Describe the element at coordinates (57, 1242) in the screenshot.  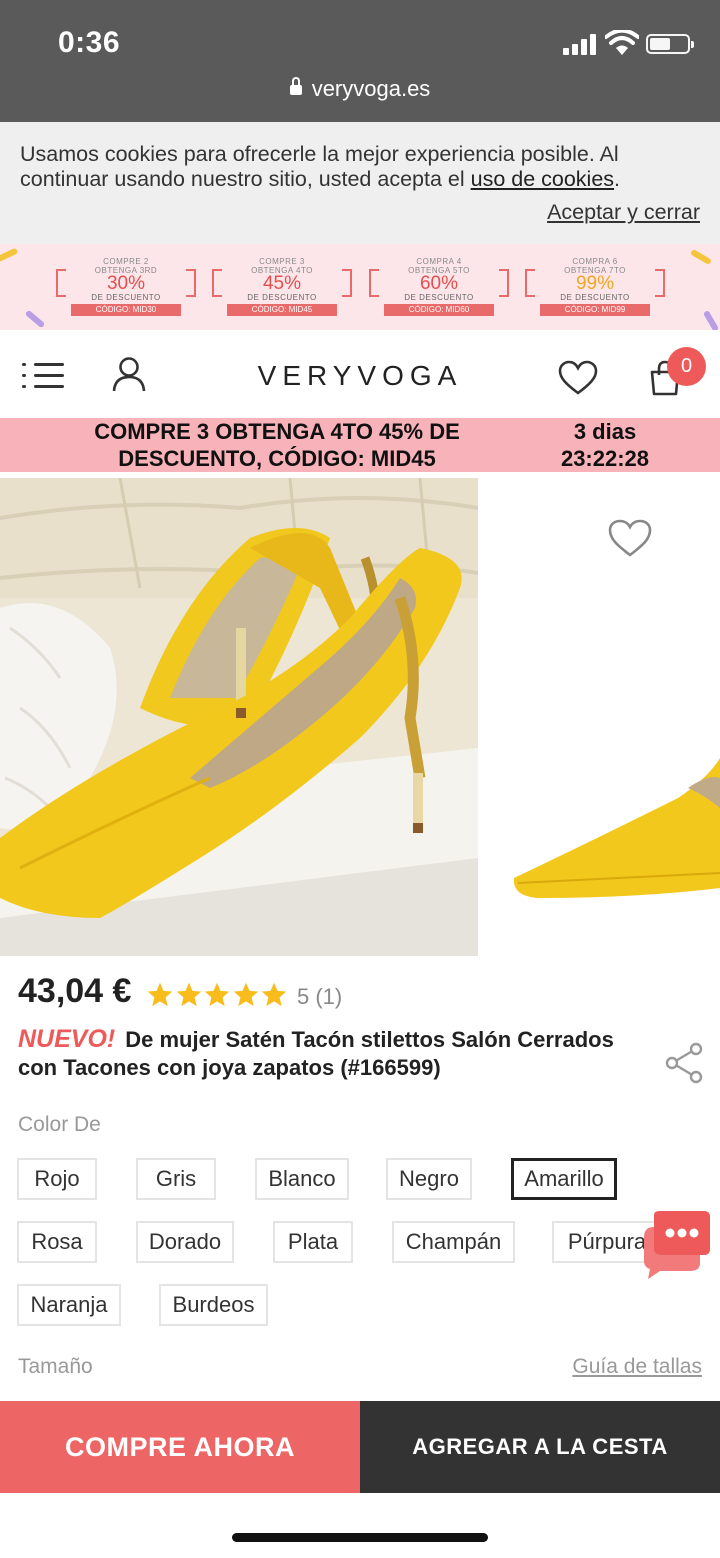
I see `color-option-rosa: Rosa` at that location.